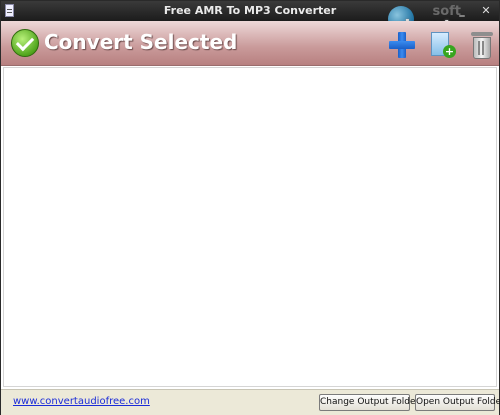 This screenshot has width=500, height=415. I want to click on trash-icon, so click(483, 45).